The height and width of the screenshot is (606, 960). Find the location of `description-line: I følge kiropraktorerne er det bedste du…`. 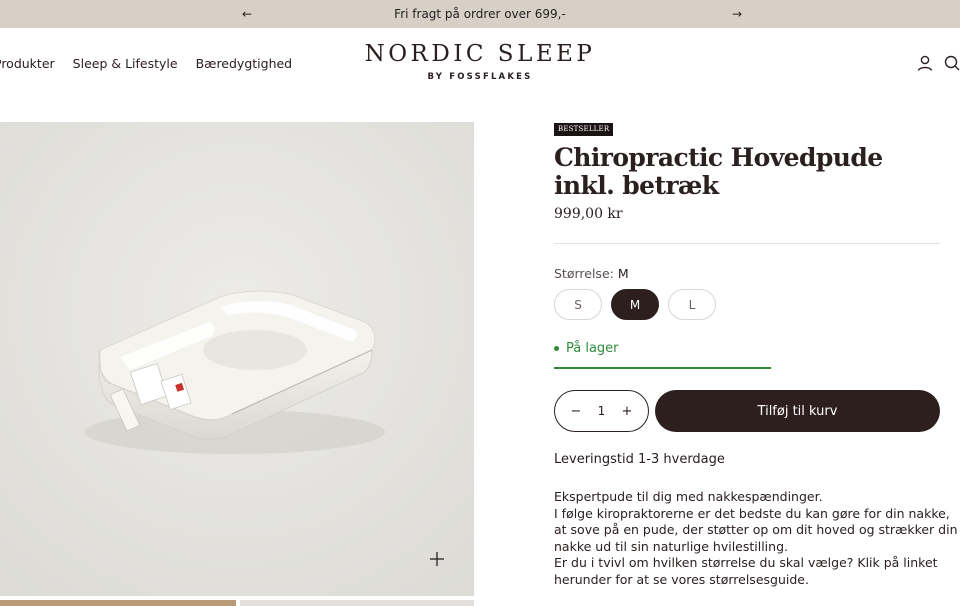

description-line: I følge kiropraktorerne er det bedste du… is located at coordinates (752, 513).